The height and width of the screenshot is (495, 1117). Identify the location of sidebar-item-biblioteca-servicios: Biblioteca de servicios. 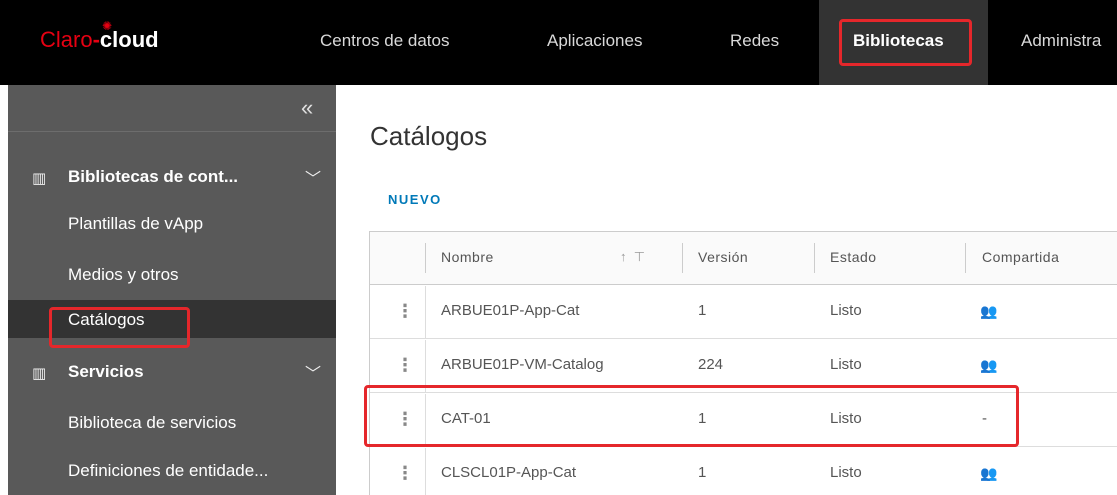
(172, 422).